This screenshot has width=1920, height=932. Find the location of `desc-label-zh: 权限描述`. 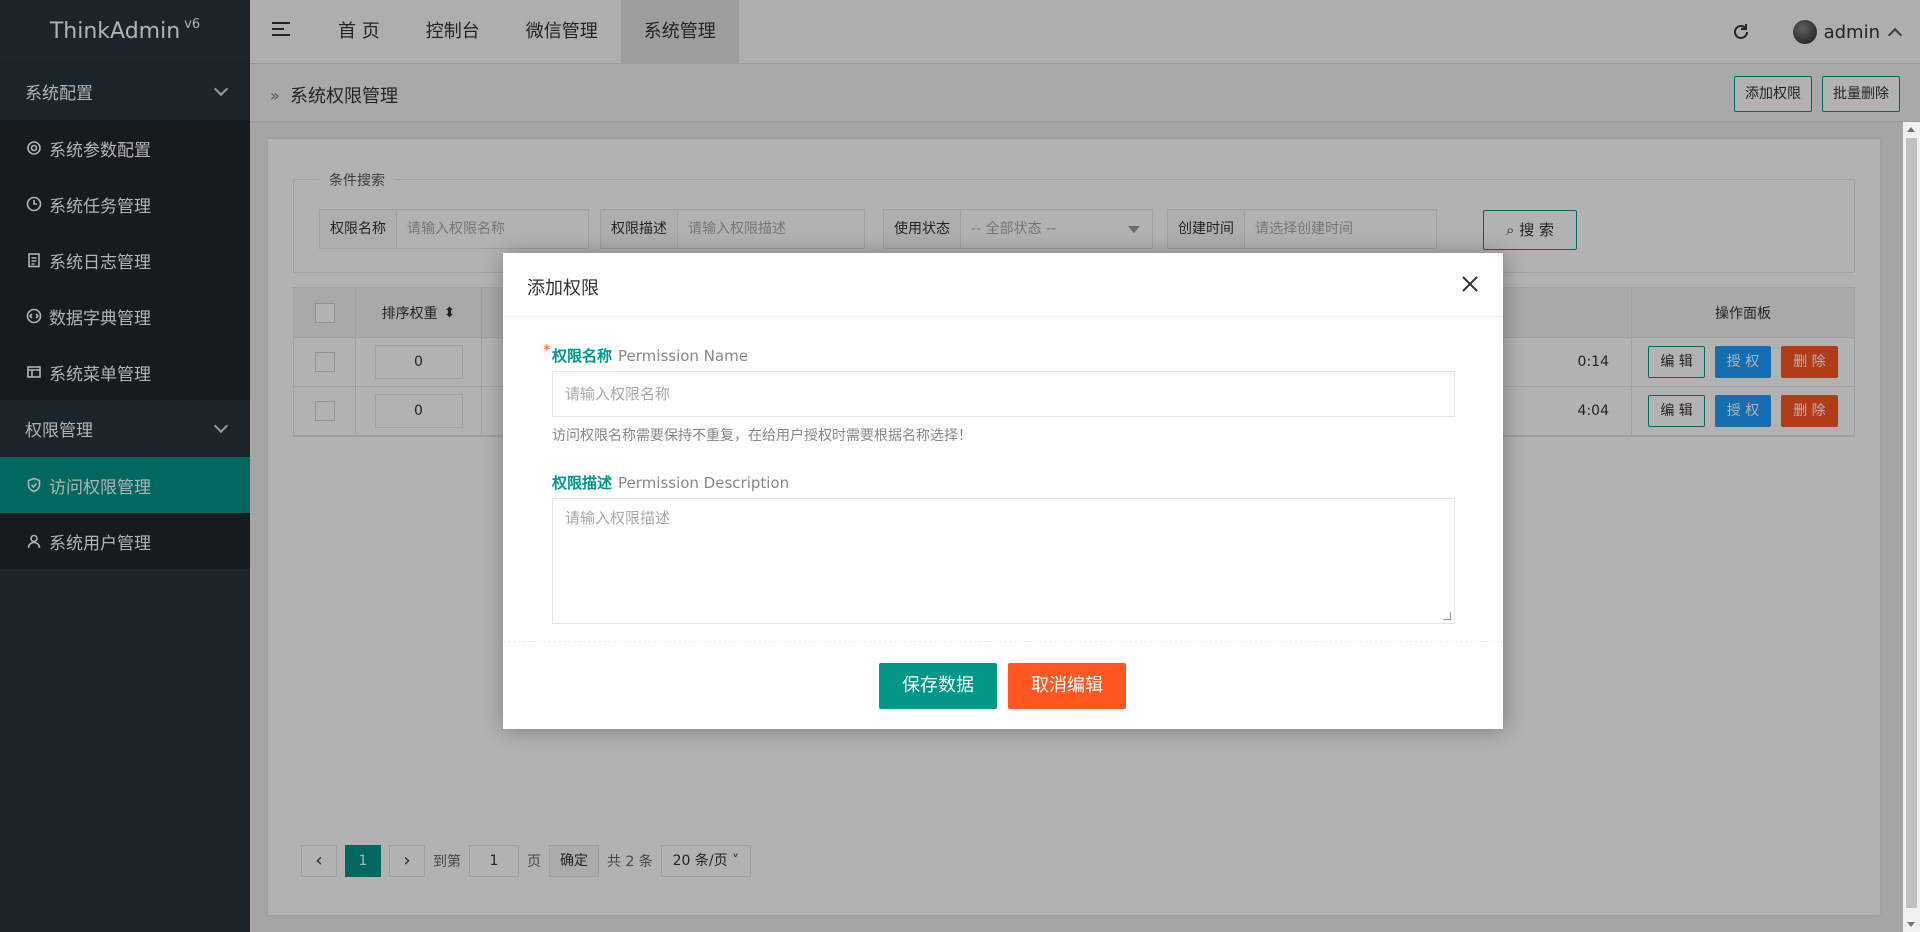

desc-label-zh: 权限描述 is located at coordinates (582, 483).